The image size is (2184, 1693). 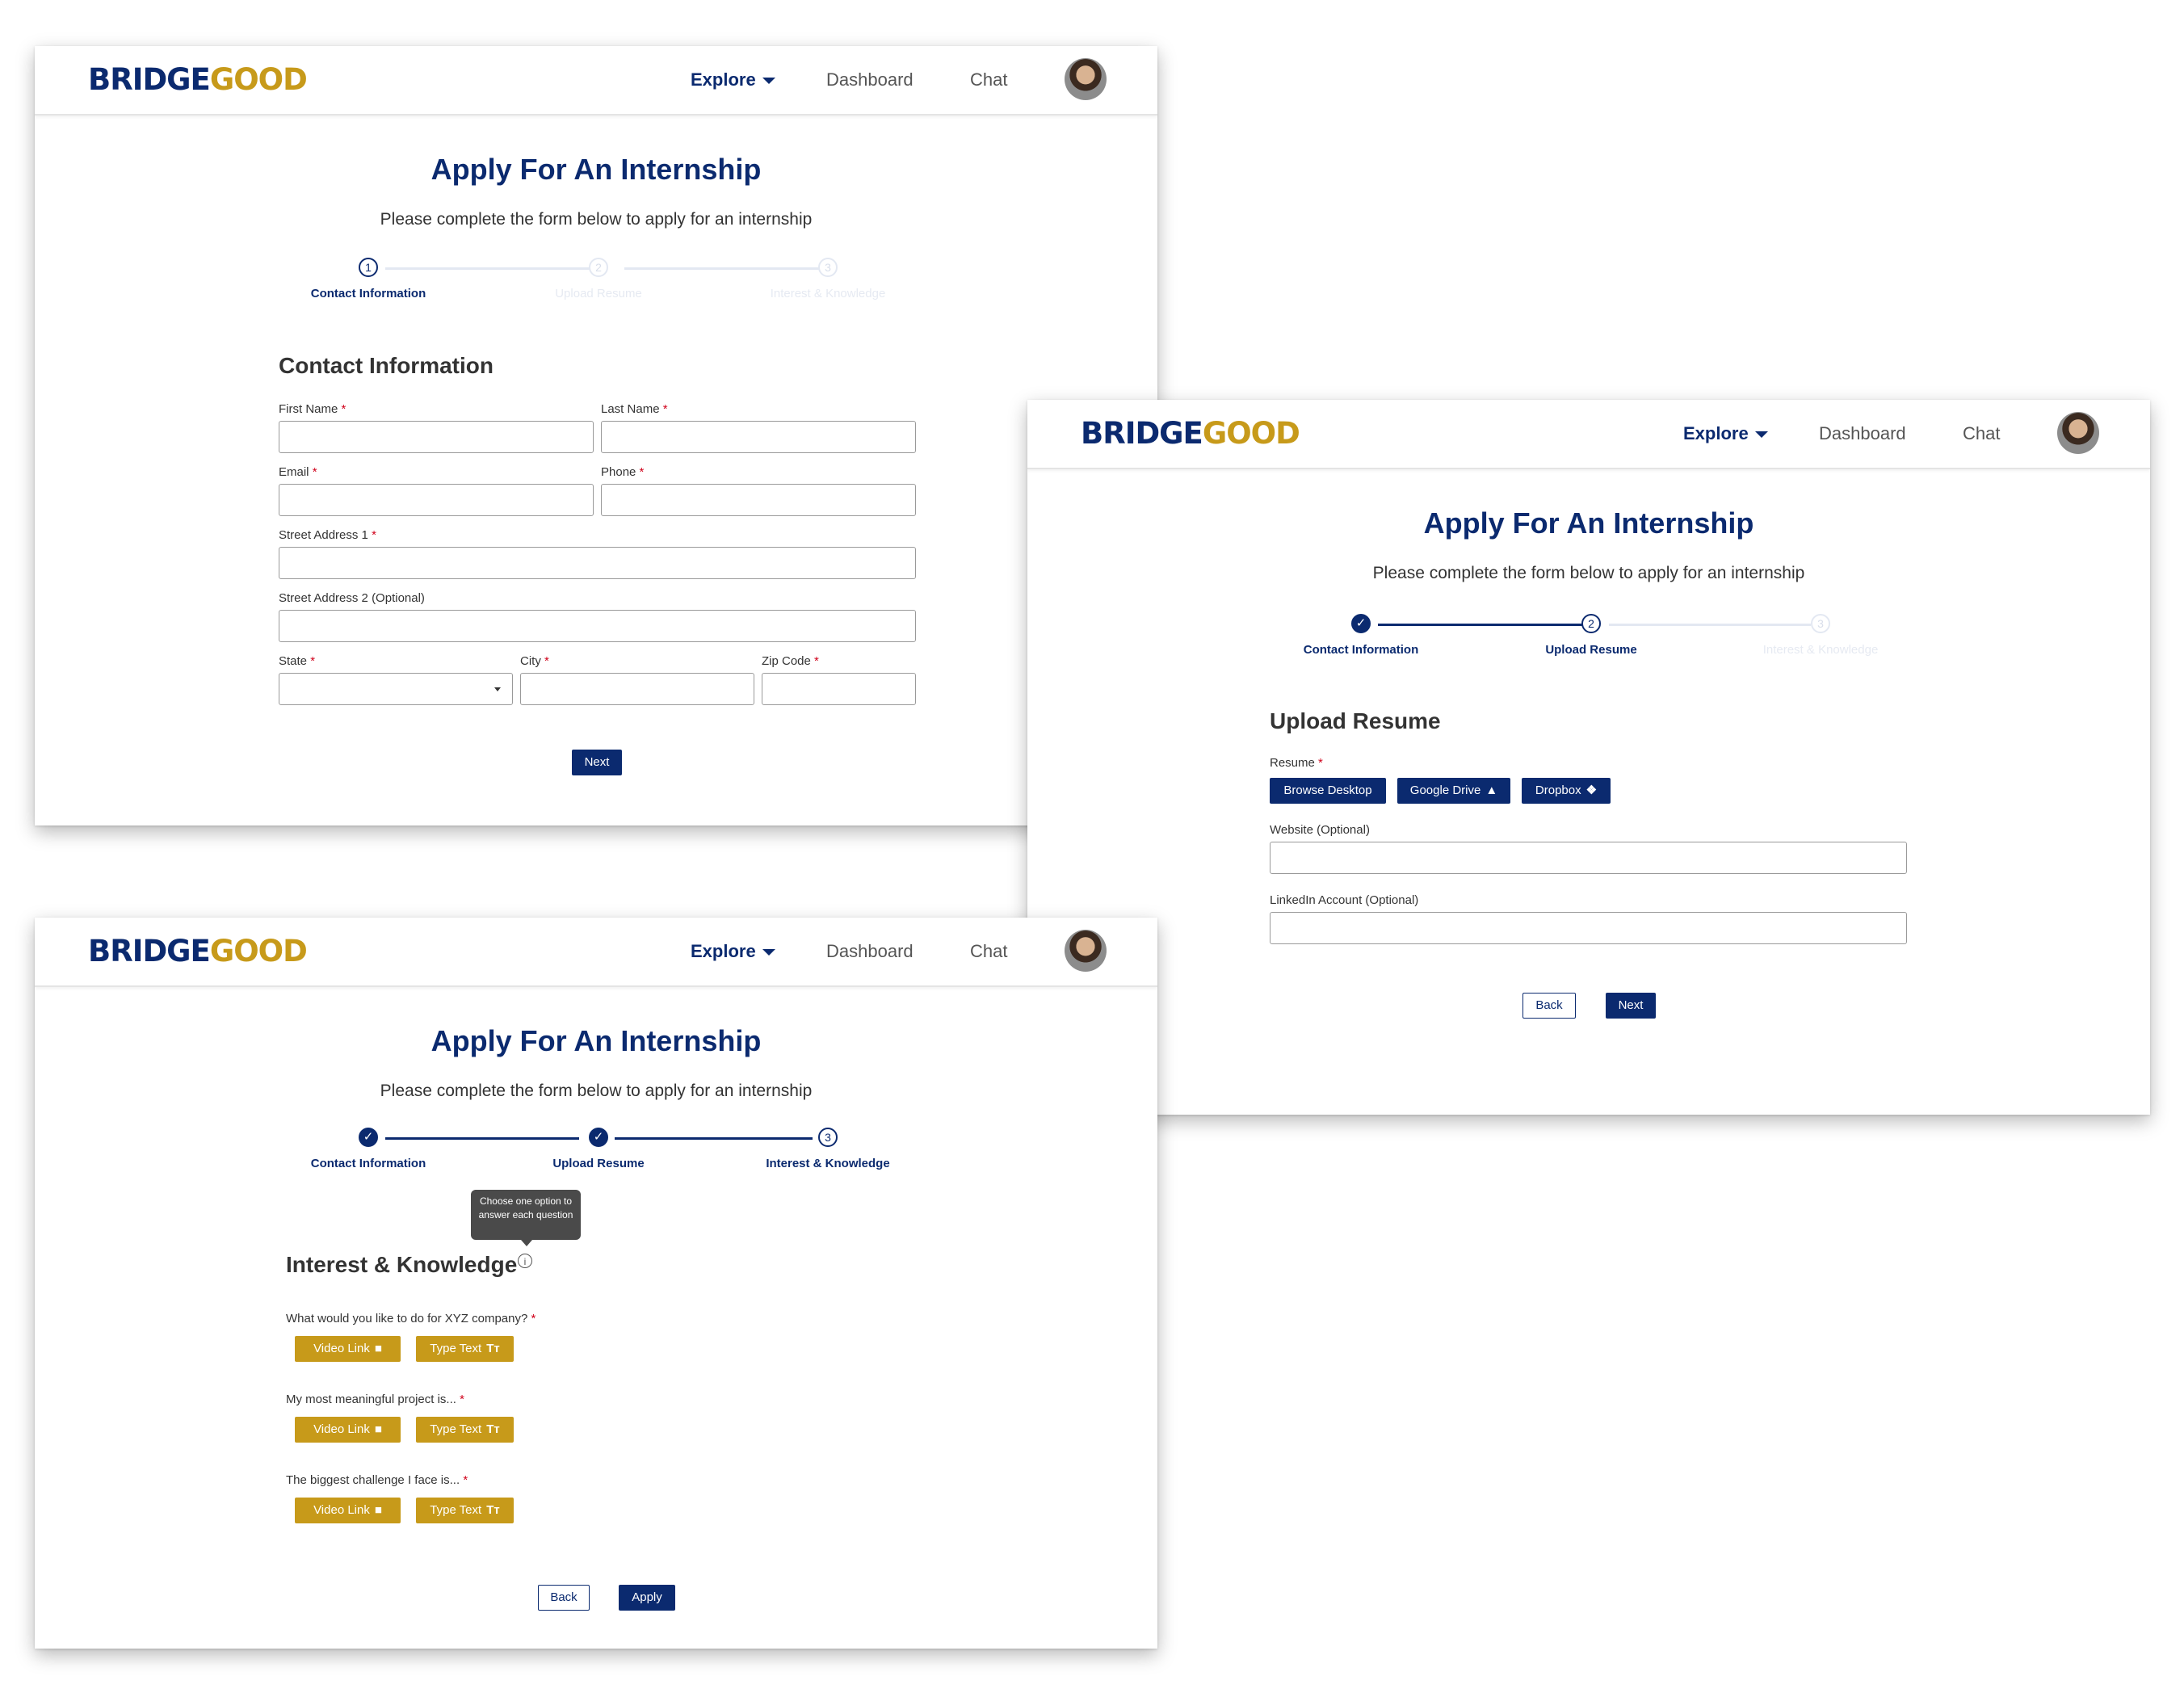 What do you see at coordinates (597, 626) in the screenshot?
I see `street-address-2-input` at bounding box center [597, 626].